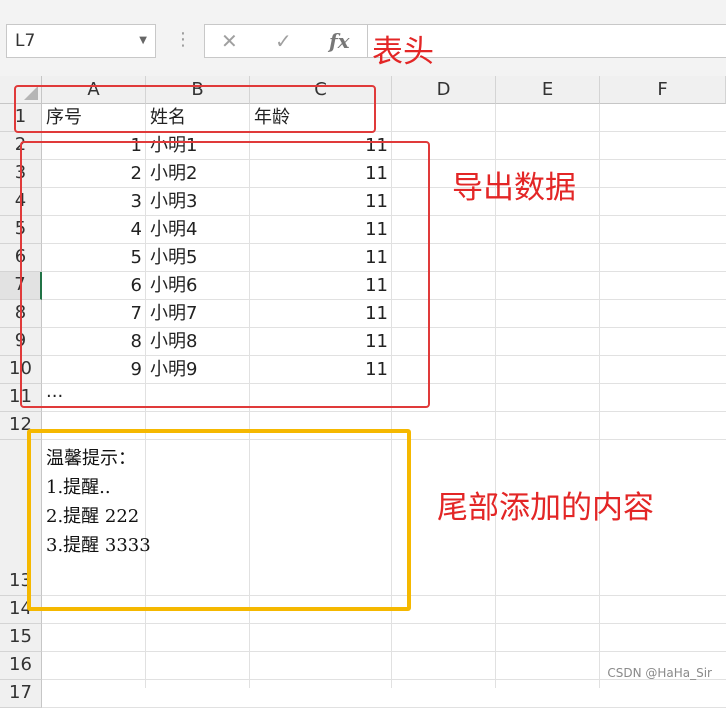 This screenshot has height=708, width=726. What do you see at coordinates (514, 188) in the screenshot?
I see `data-annotation: 导出数据` at bounding box center [514, 188].